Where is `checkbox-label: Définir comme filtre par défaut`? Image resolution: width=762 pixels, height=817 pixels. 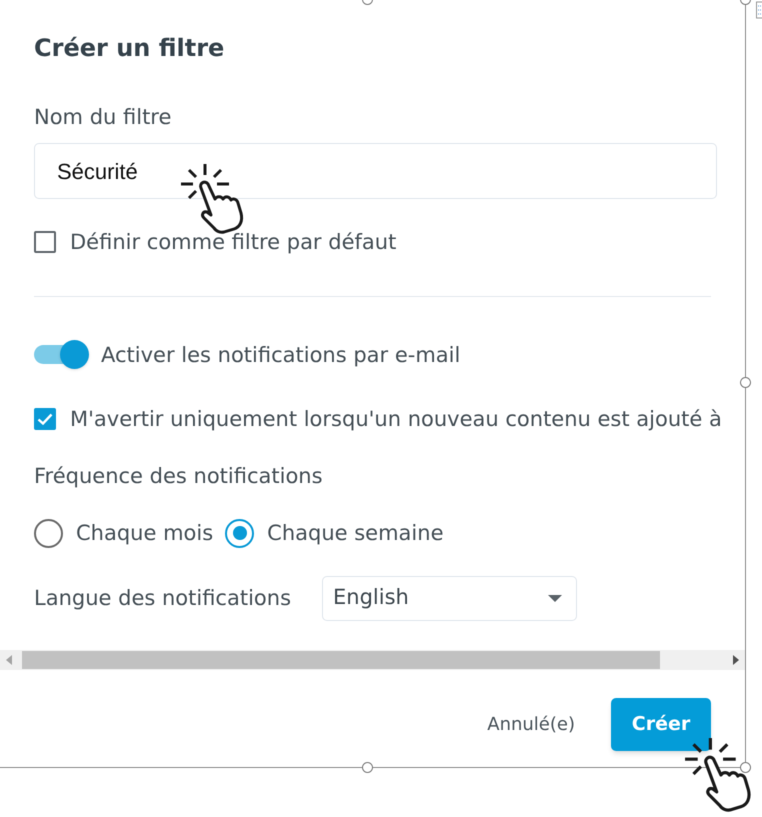
checkbox-label: Définir comme filtre par défaut is located at coordinates (233, 242).